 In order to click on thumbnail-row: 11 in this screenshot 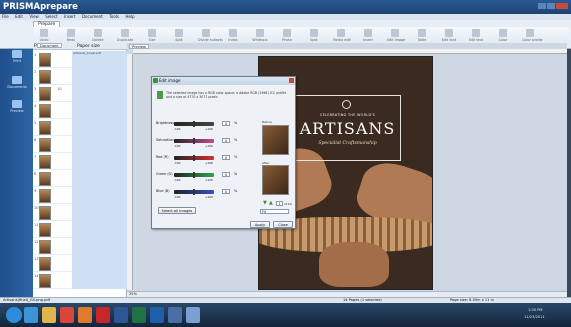, I will do `click(80, 229)`.